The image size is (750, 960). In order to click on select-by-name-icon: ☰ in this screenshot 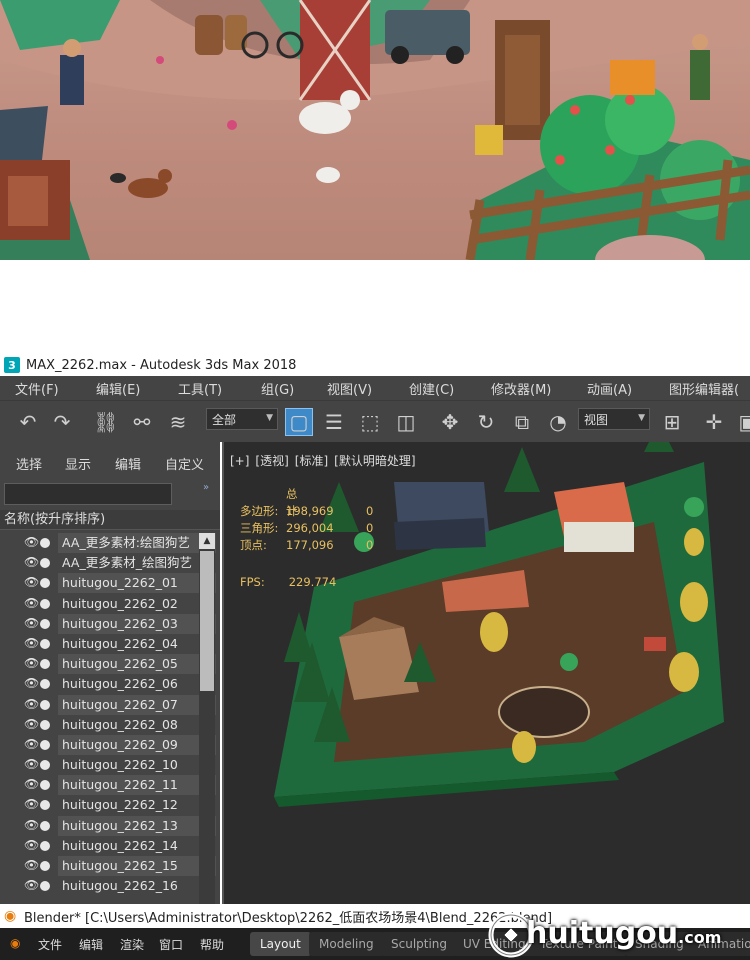, I will do `click(334, 422)`.